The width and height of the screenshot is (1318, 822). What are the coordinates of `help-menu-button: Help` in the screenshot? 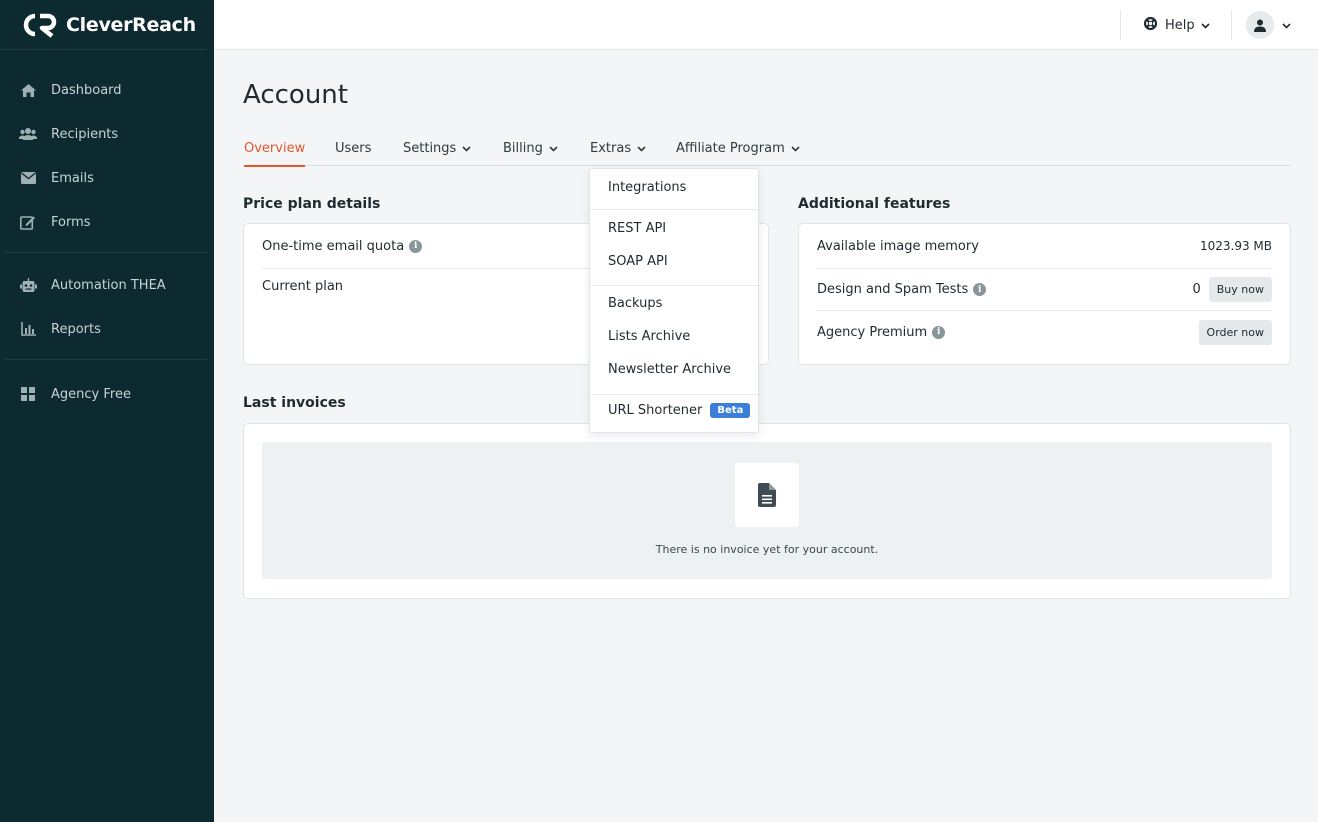 It's located at (1176, 25).